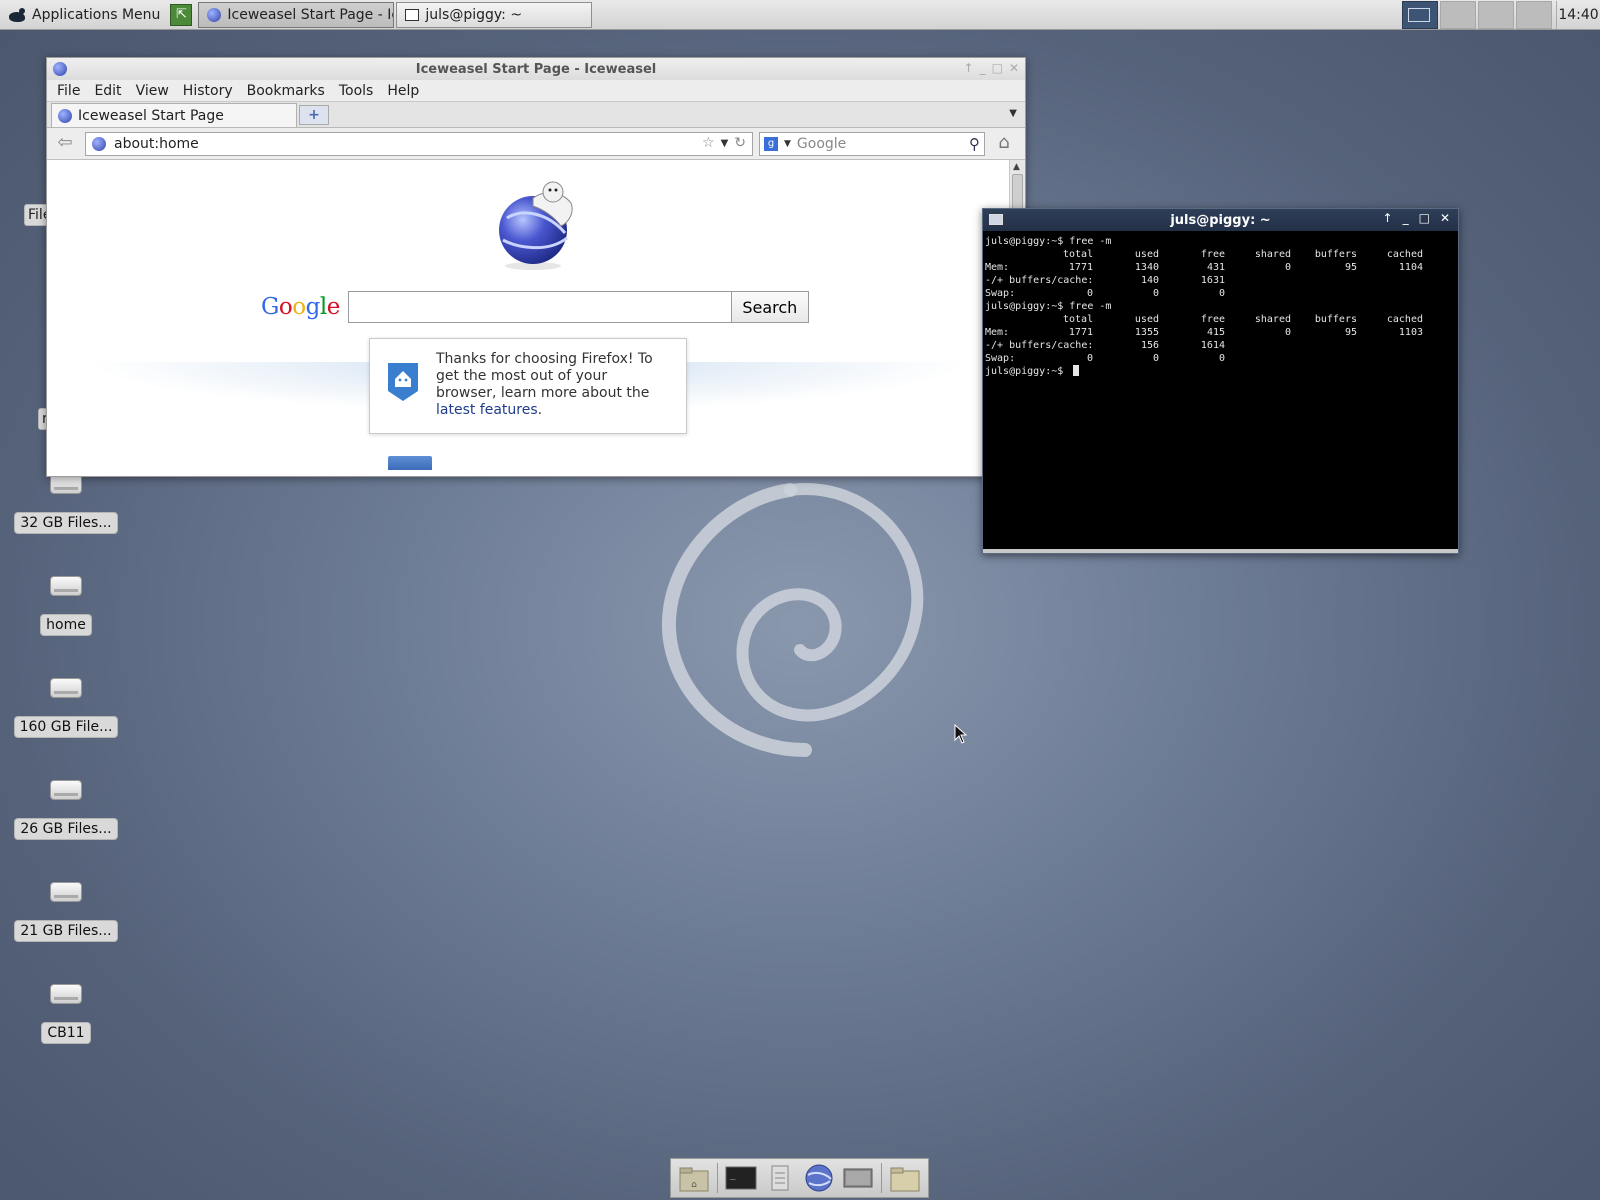 The width and height of the screenshot is (1600, 1200). Describe the element at coordinates (66, 606) in the screenshot. I see `desktop-icon-home: home` at that location.